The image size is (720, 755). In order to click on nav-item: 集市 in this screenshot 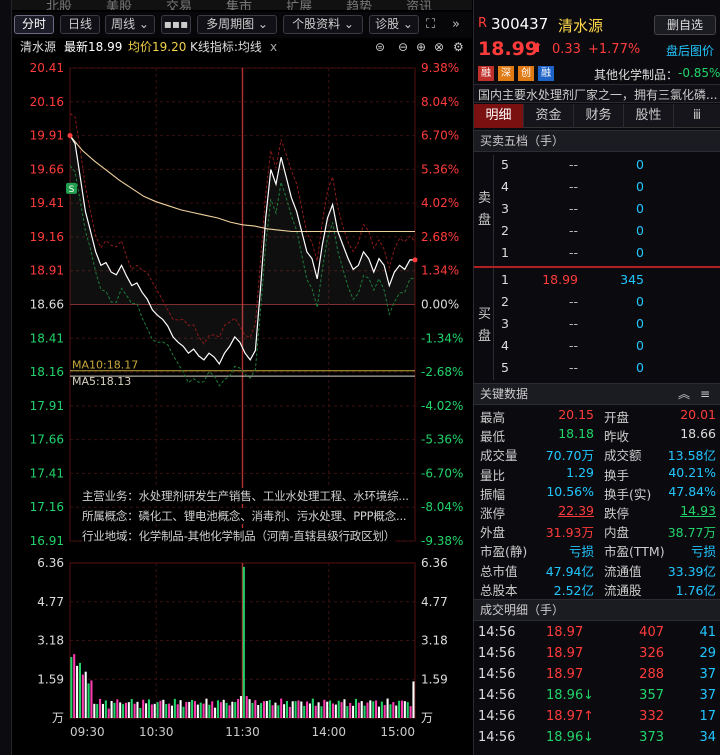, I will do `click(239, 5)`.